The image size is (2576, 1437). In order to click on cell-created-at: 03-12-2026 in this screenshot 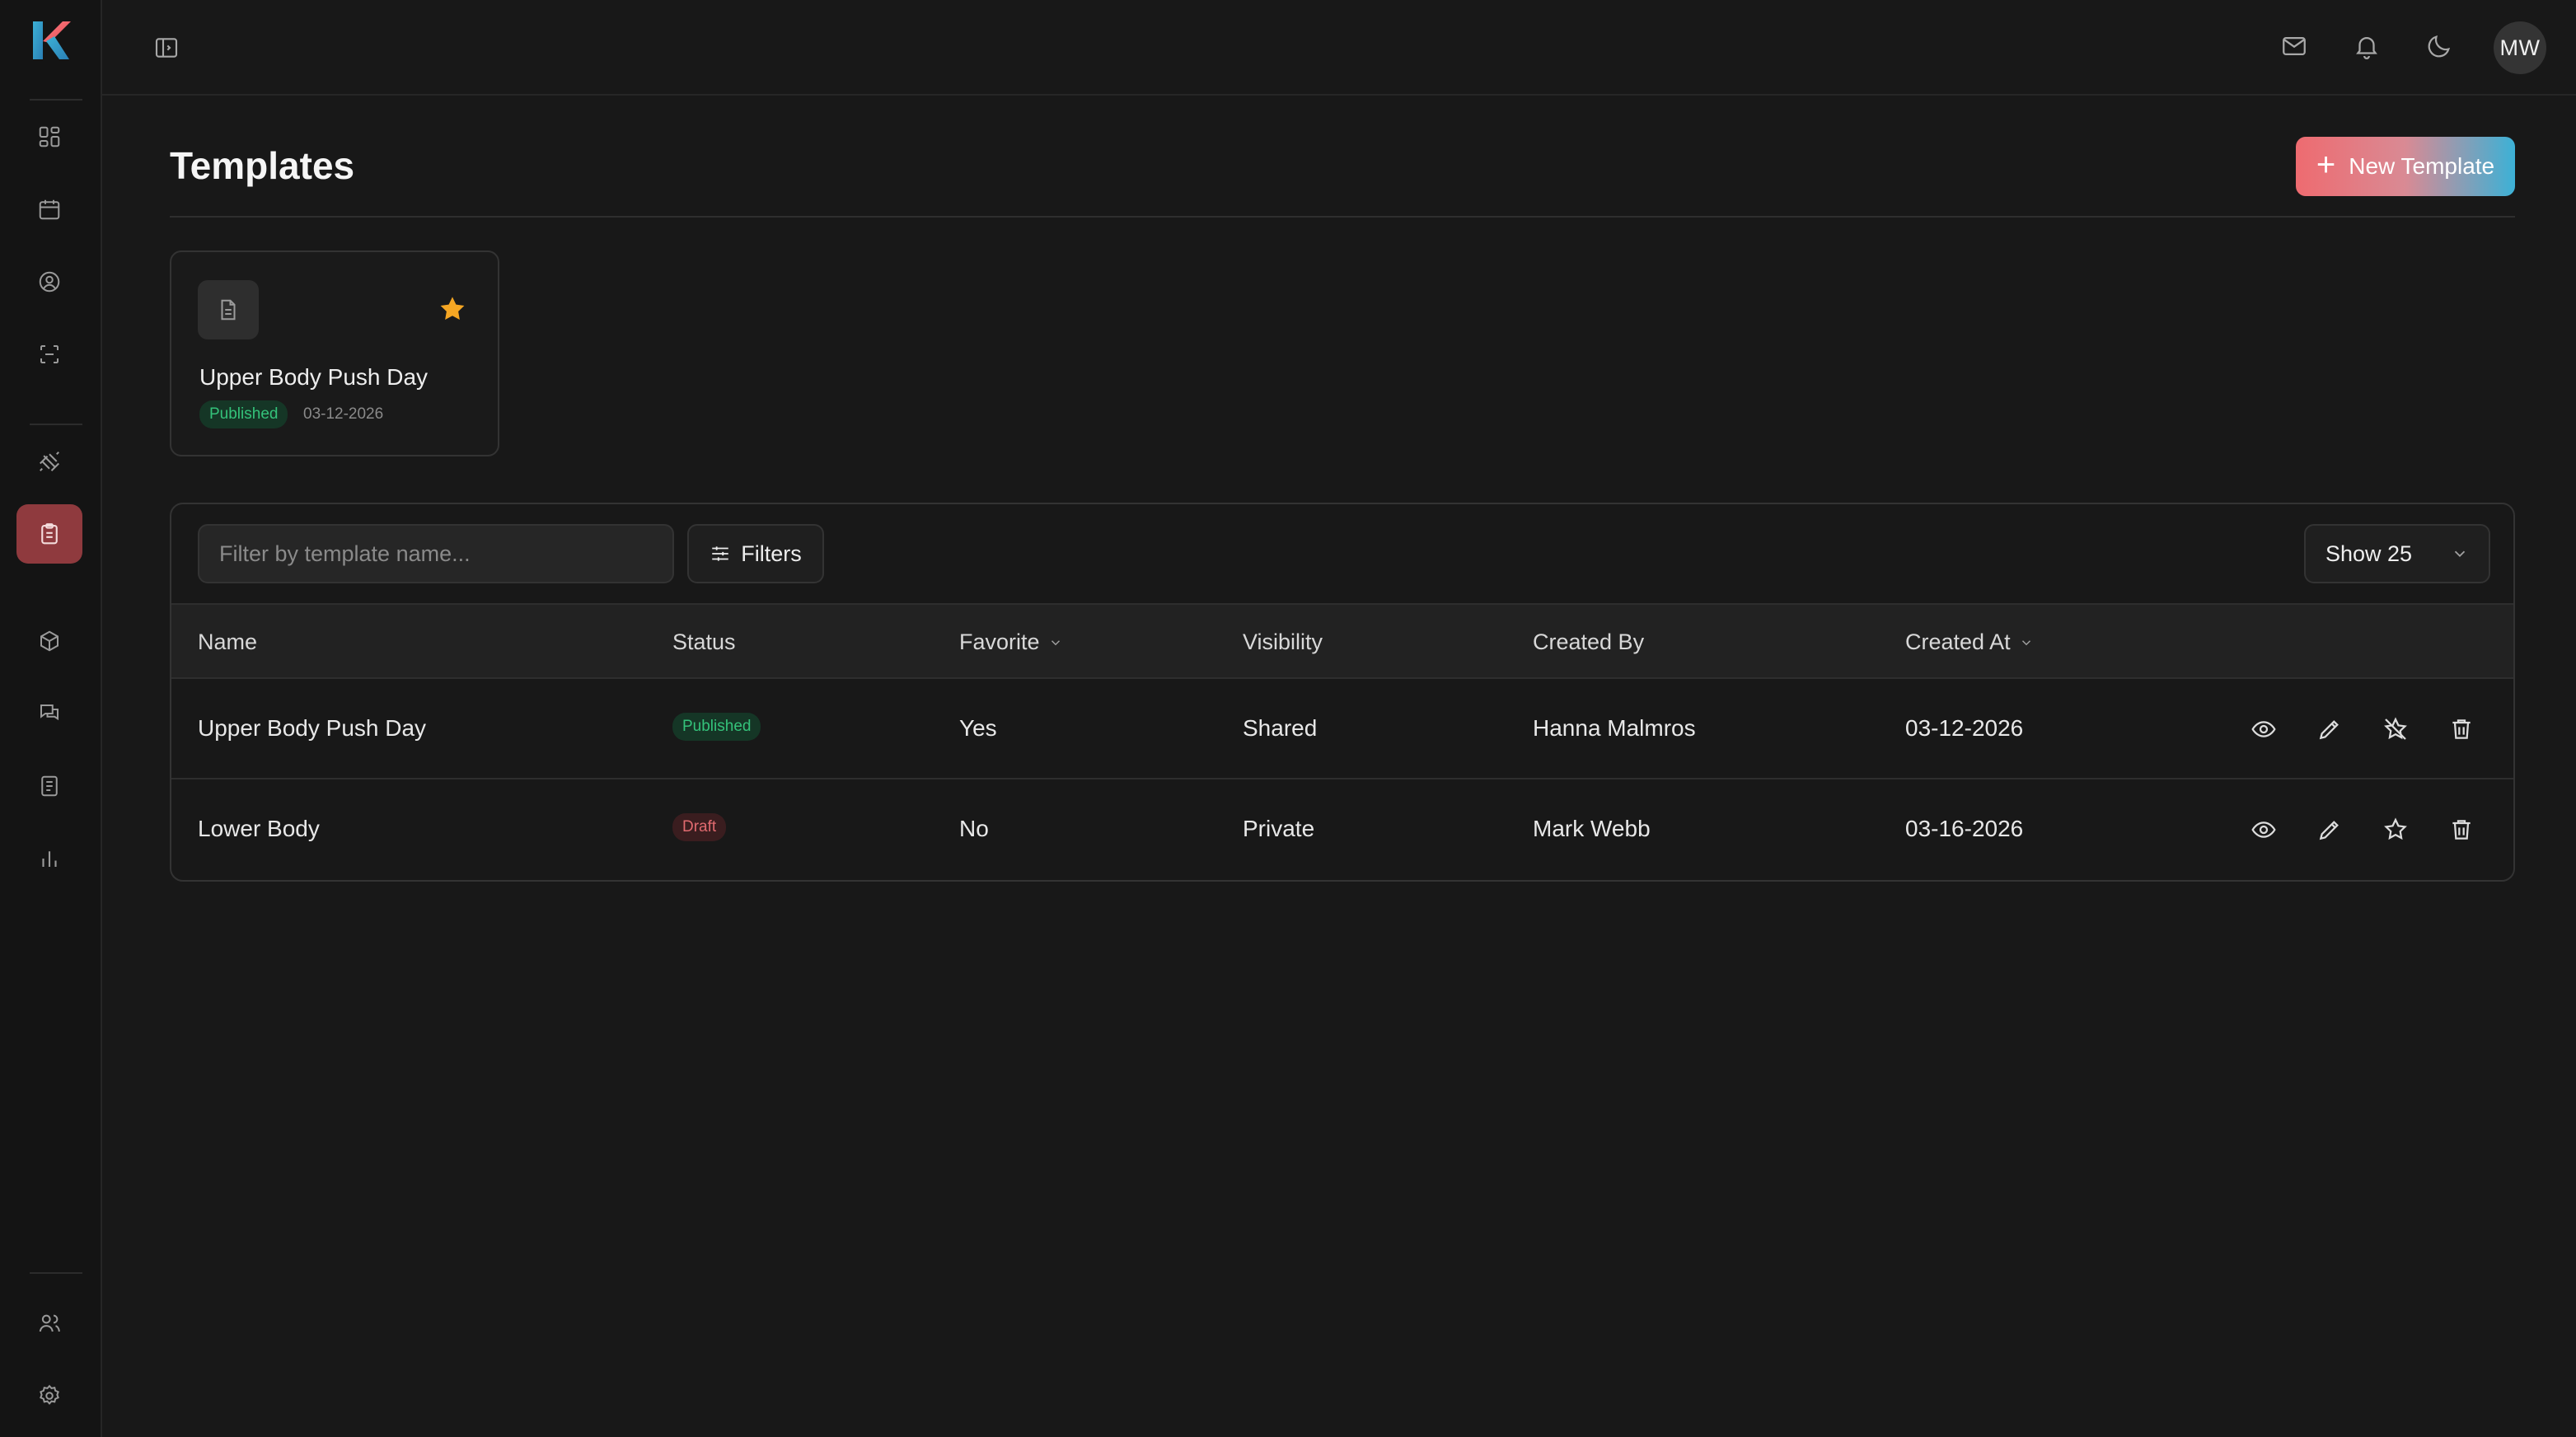, I will do `click(1964, 728)`.